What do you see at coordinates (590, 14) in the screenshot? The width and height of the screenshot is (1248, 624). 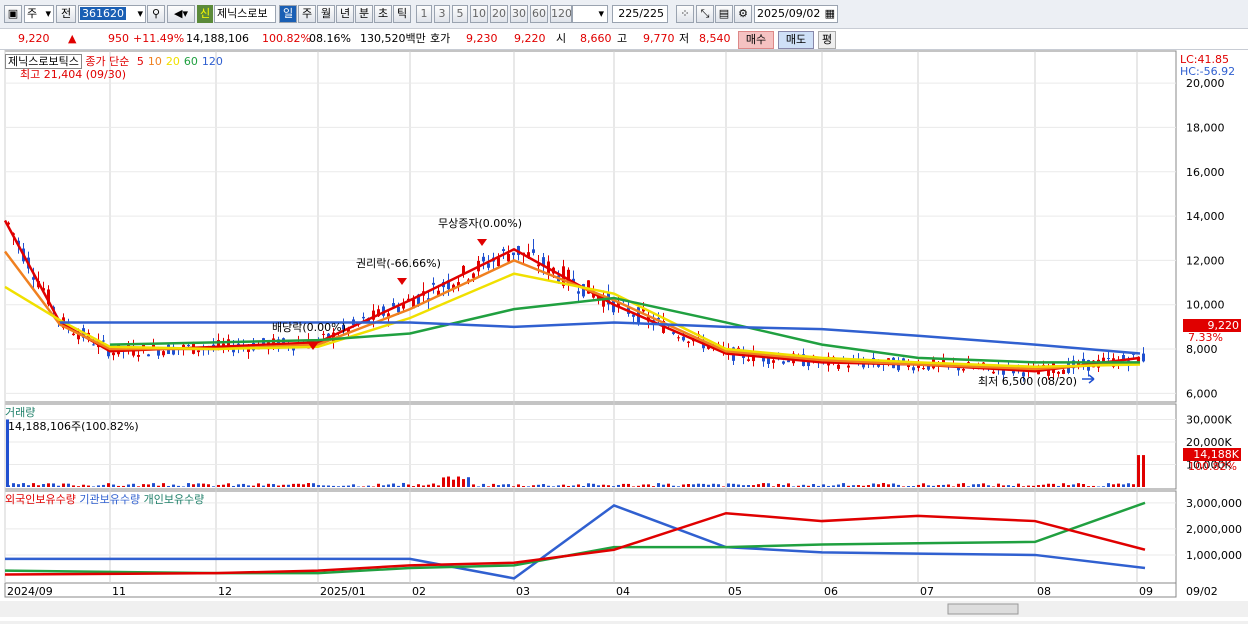 I see `chevron-down-icon: ▾` at bounding box center [590, 14].